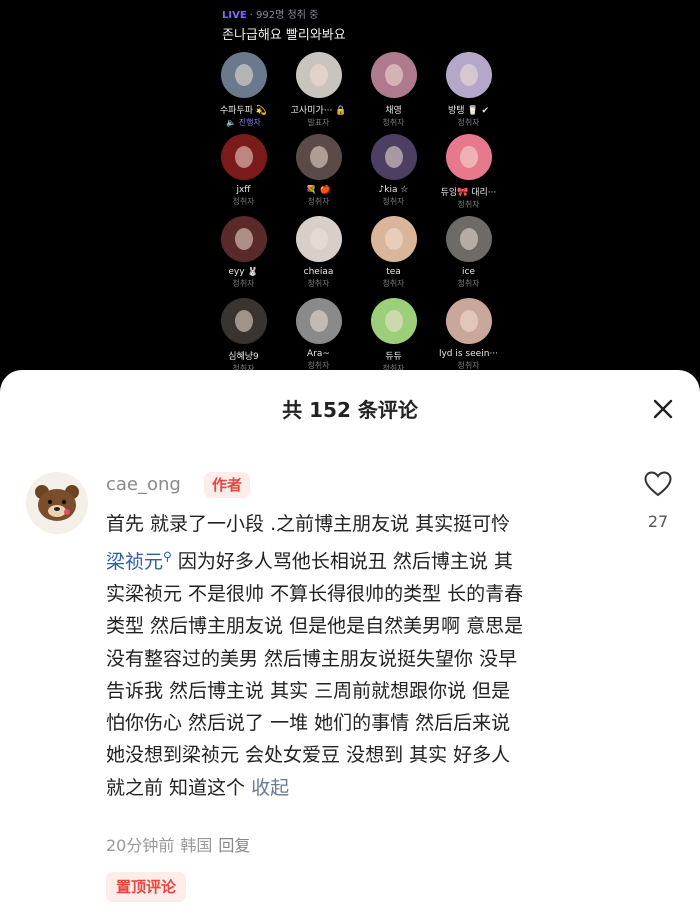 The width and height of the screenshot is (700, 914). Describe the element at coordinates (312, 658) in the screenshot. I see `comment-line-text: 没有整容过的美男 然后博主朋友说挺失望你 没早` at that location.